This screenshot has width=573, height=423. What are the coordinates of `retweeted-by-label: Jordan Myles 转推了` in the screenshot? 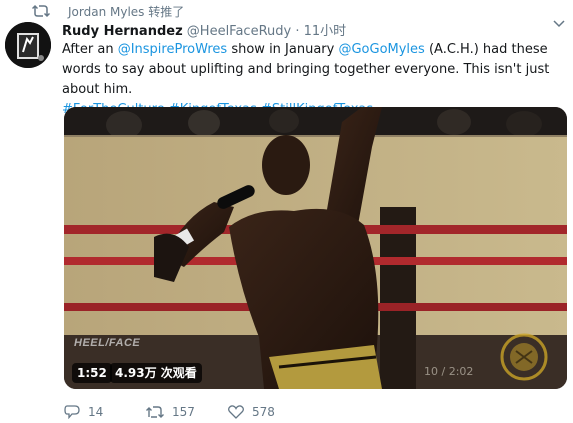 It's located at (126, 11).